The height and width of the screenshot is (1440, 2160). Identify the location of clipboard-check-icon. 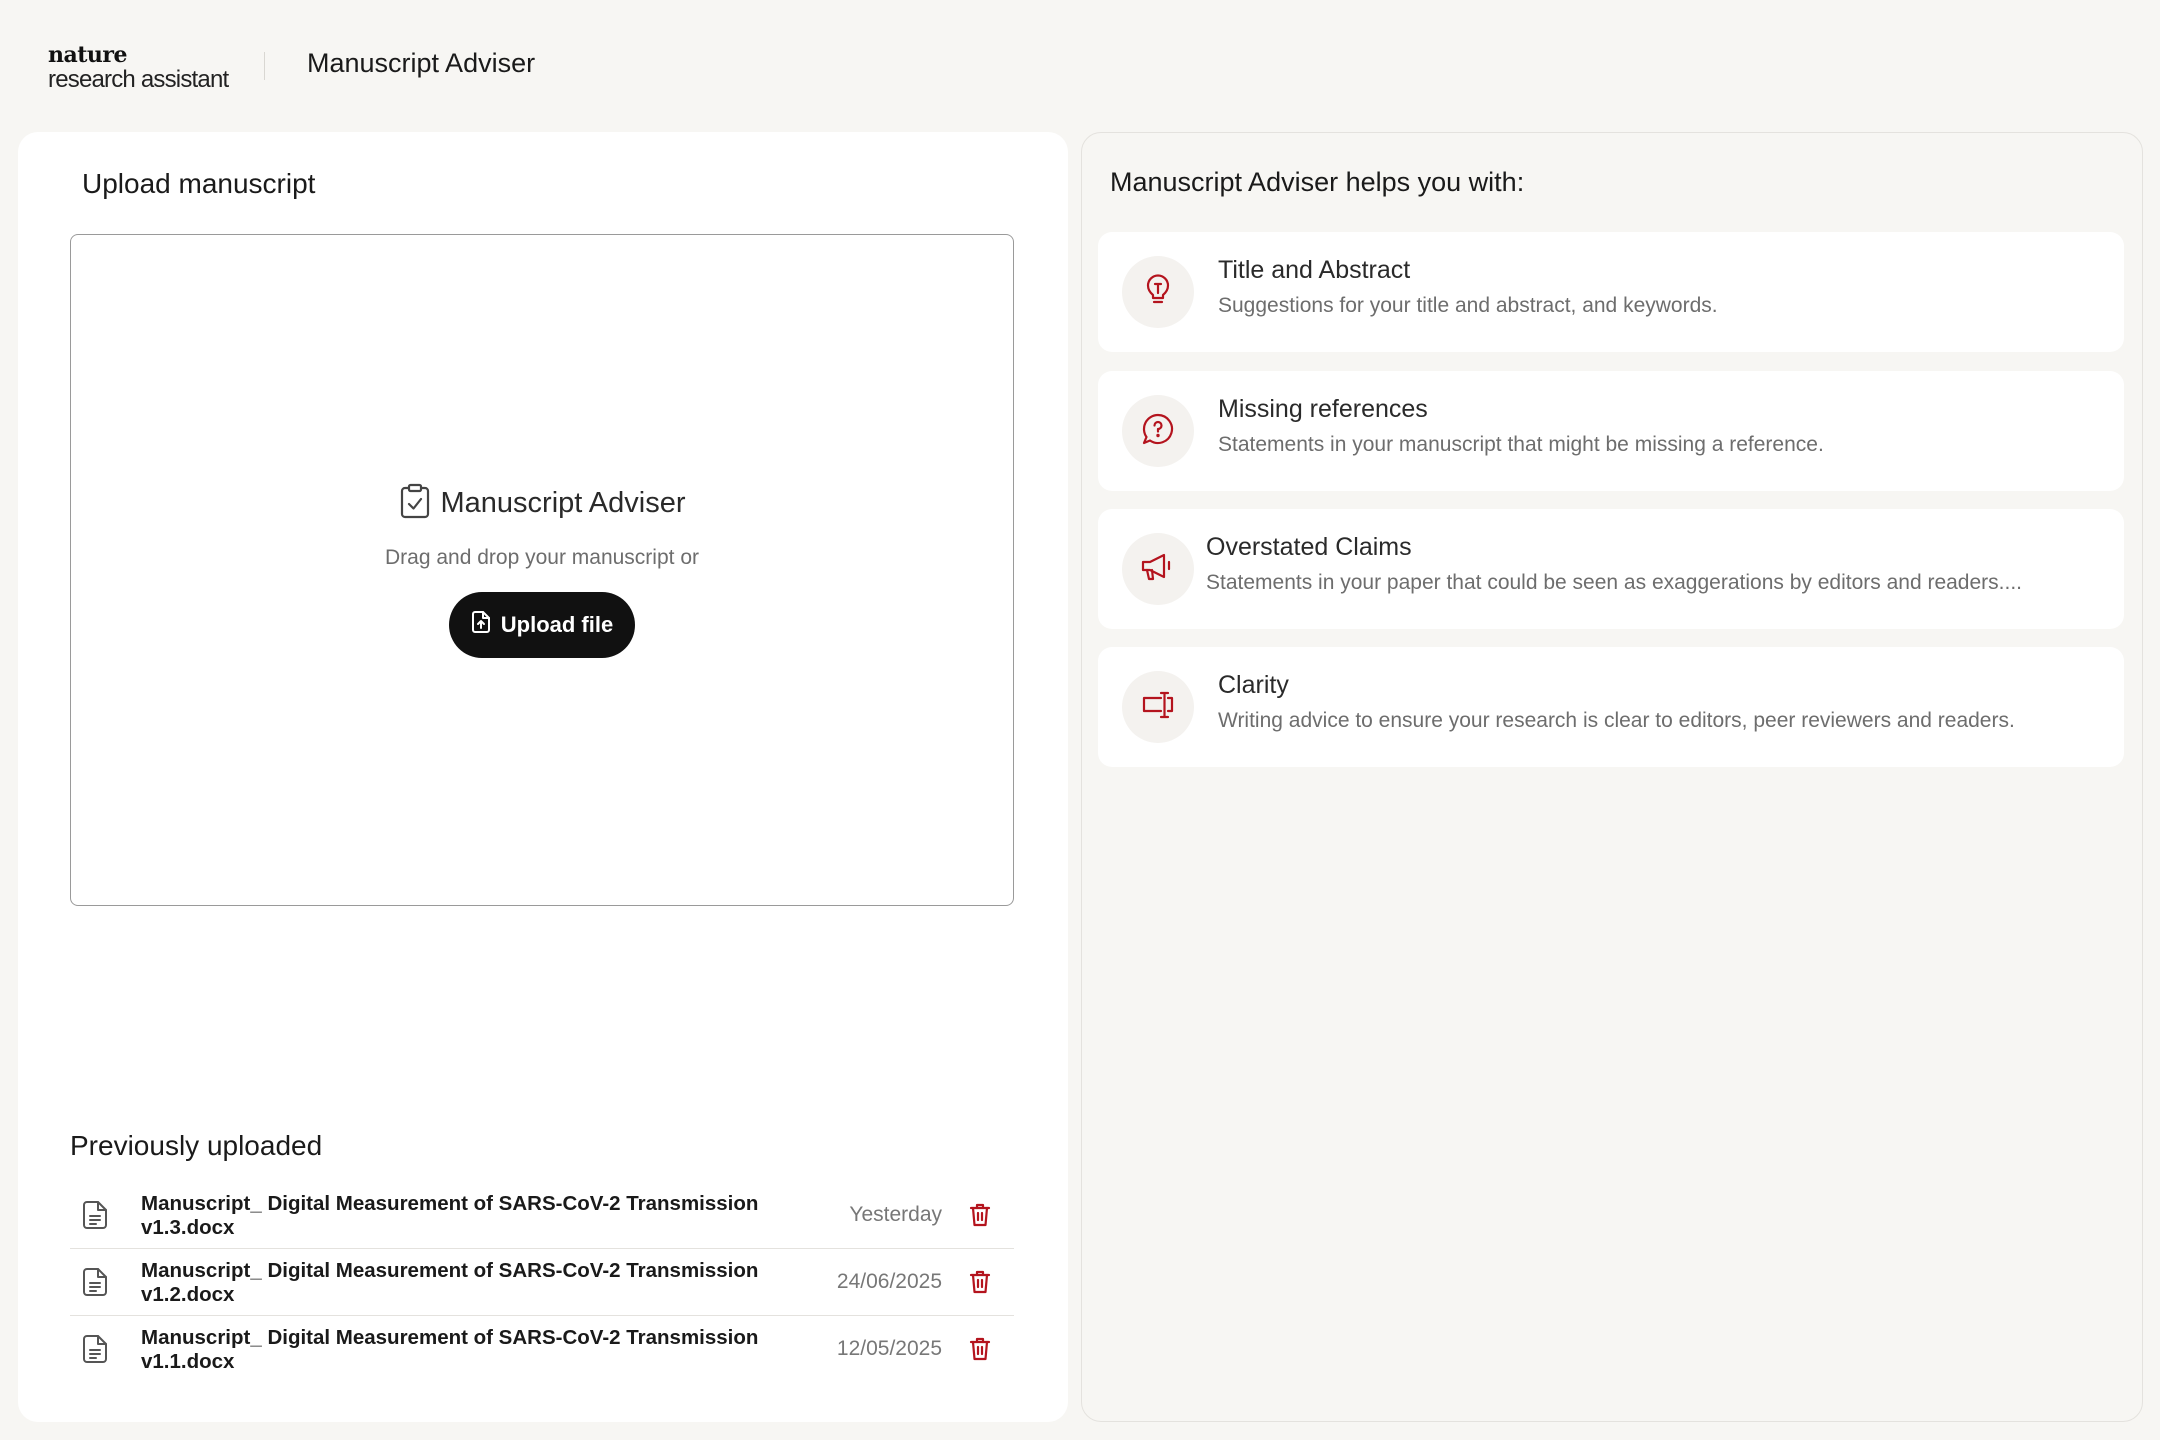
(415, 503).